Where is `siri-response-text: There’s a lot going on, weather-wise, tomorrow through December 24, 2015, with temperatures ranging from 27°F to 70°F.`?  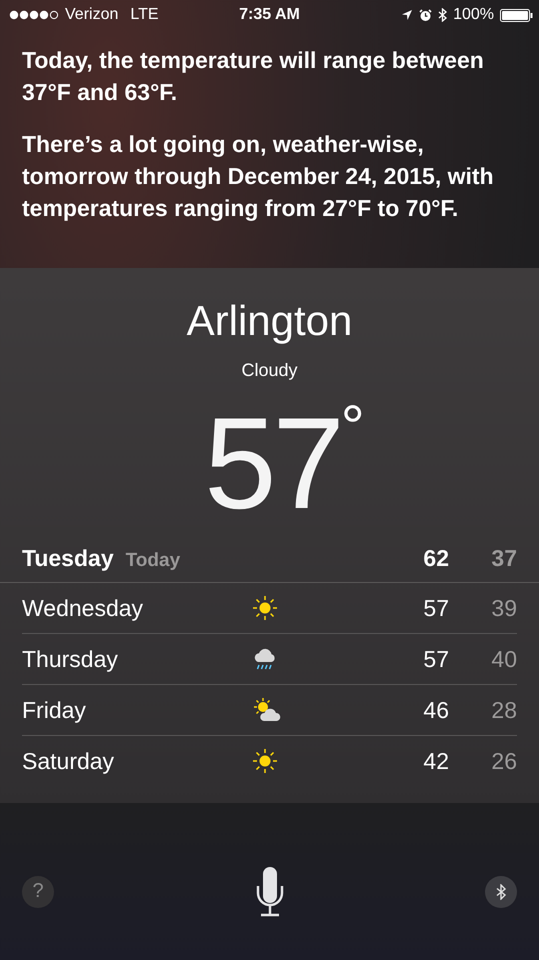
siri-response-text: There’s a lot going on, weather-wise, tomorrow through December 24, 2015, with temperatures ranging from 27°F to 70°F. is located at coordinates (258, 176).